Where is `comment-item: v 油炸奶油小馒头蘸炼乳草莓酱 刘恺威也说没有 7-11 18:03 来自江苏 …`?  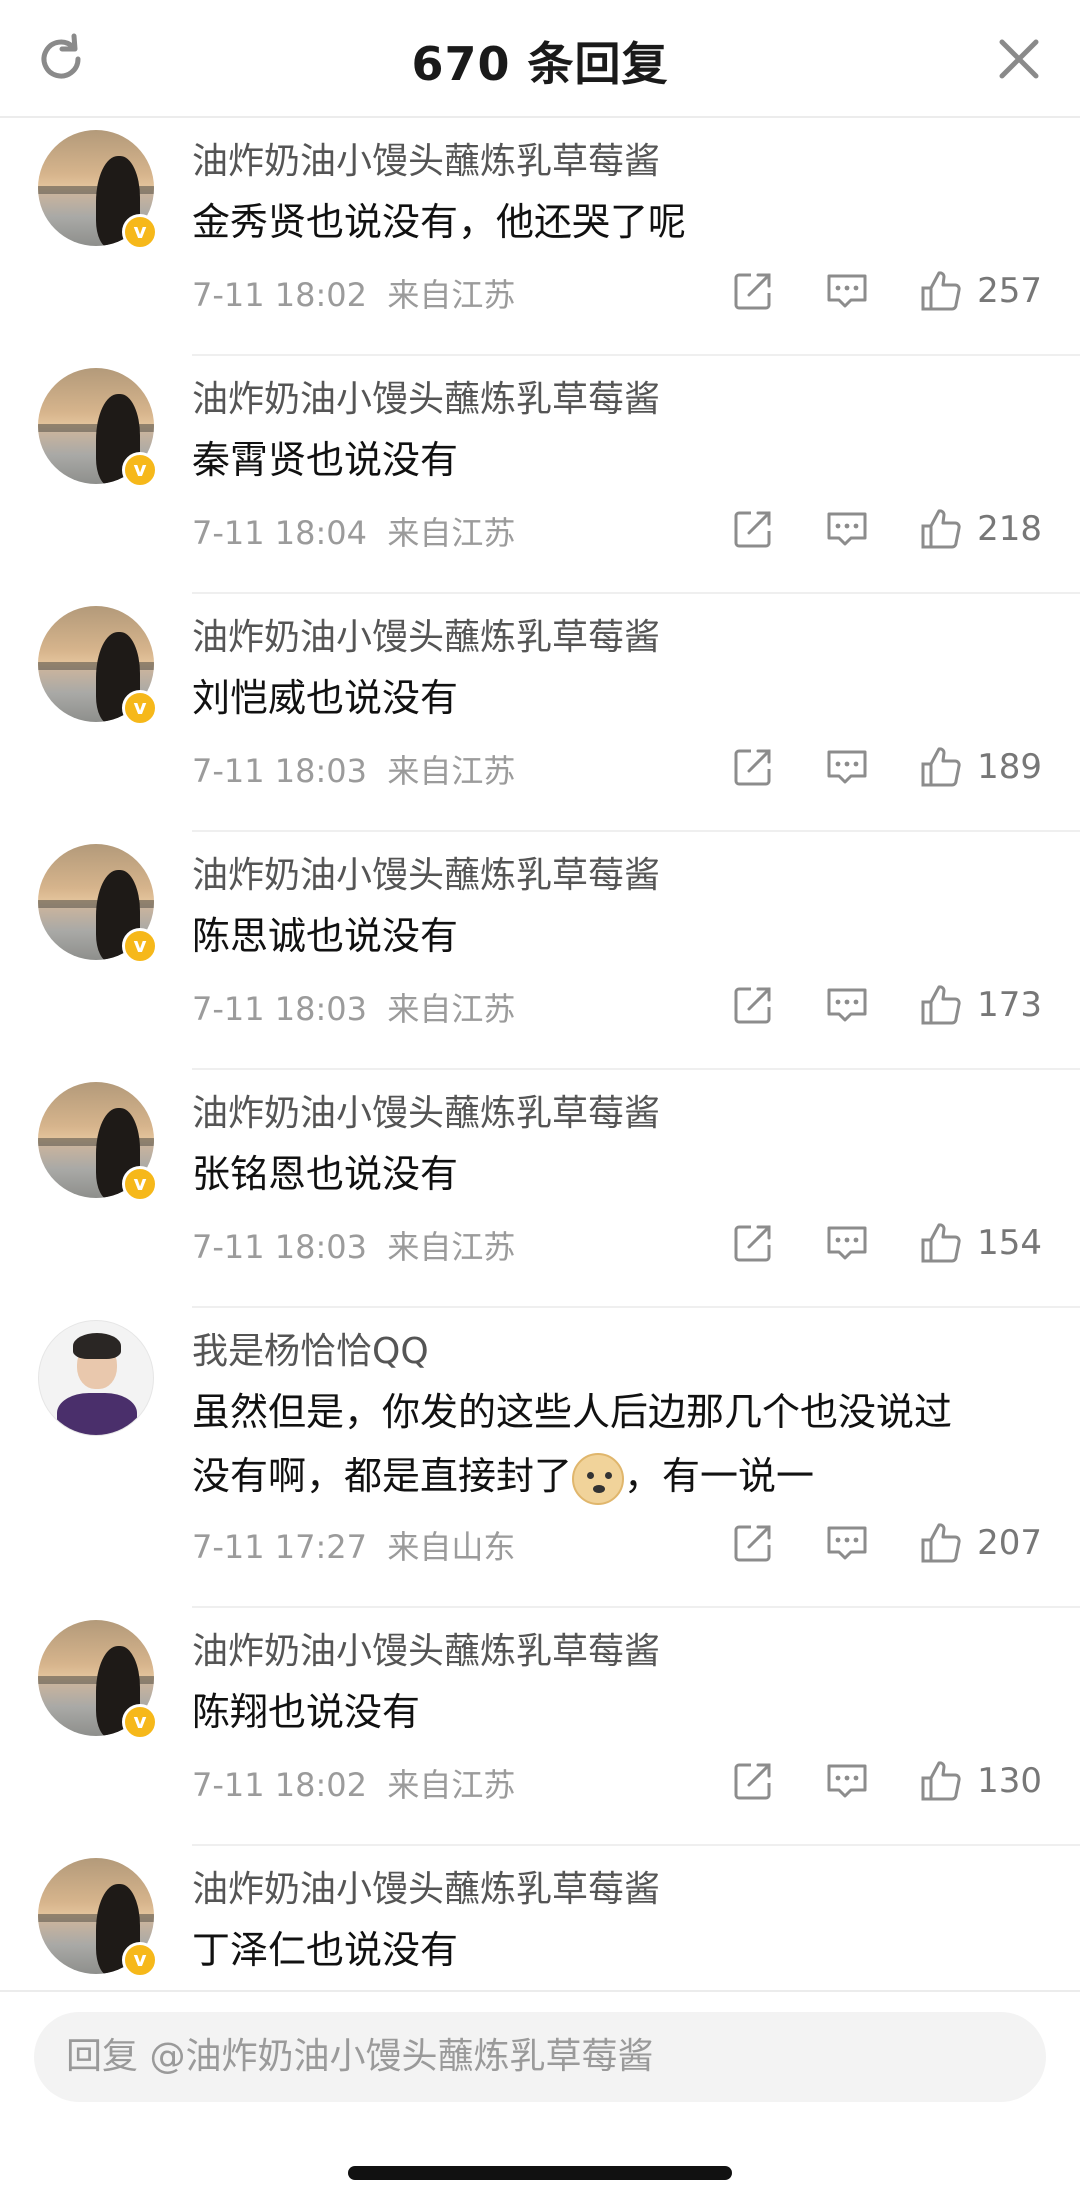
comment-item: v 油炸奶油小馒头蘸炼乳草莓酱 刘恺威也说没有 7-11 18:03 来自江苏 … is located at coordinates (540, 713).